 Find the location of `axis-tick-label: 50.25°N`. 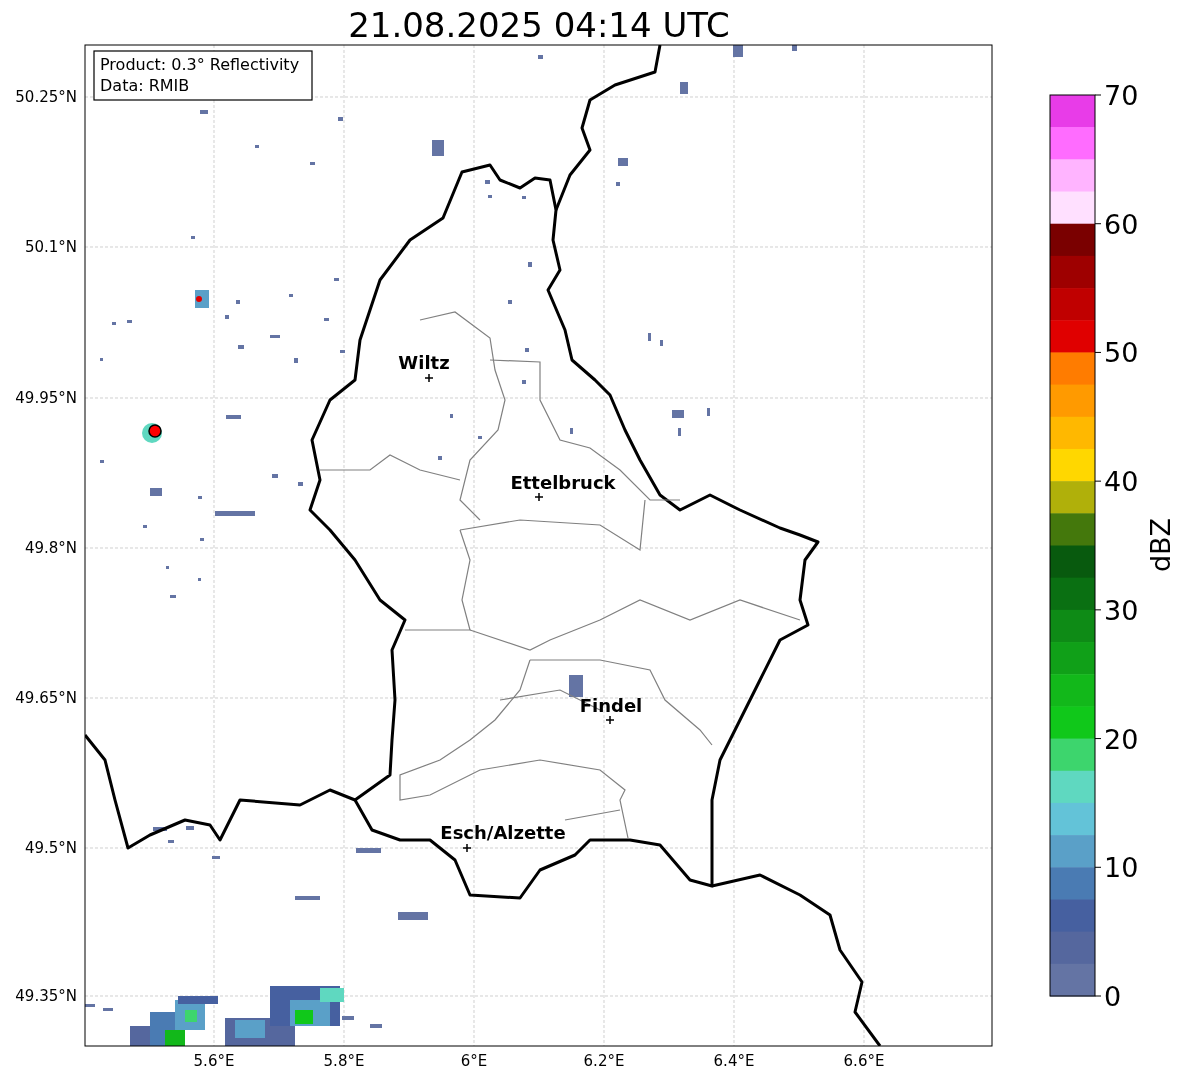

axis-tick-label: 50.25°N is located at coordinates (46, 97).